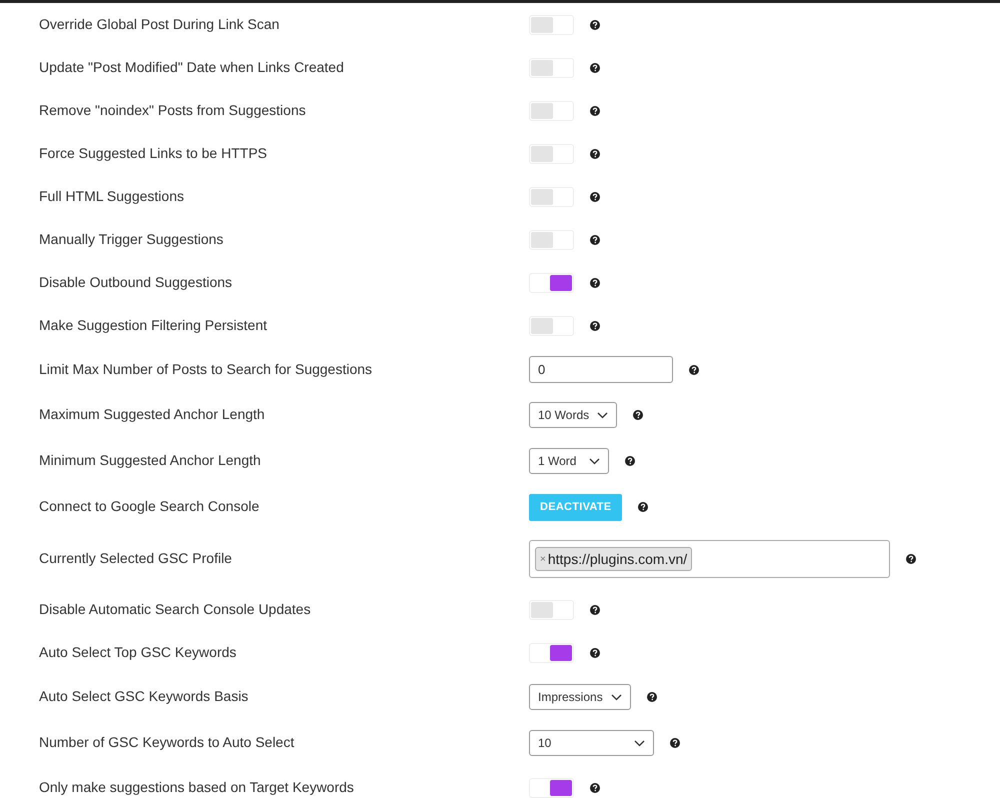 The width and height of the screenshot is (1000, 798). I want to click on setting-label: Maximum Suggested Anchor Length, so click(152, 414).